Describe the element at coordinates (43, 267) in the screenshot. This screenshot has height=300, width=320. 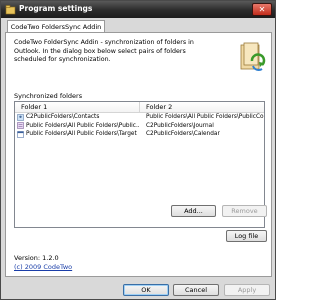
I see `copyright-link: (c) 2009 CodeTwo` at that location.